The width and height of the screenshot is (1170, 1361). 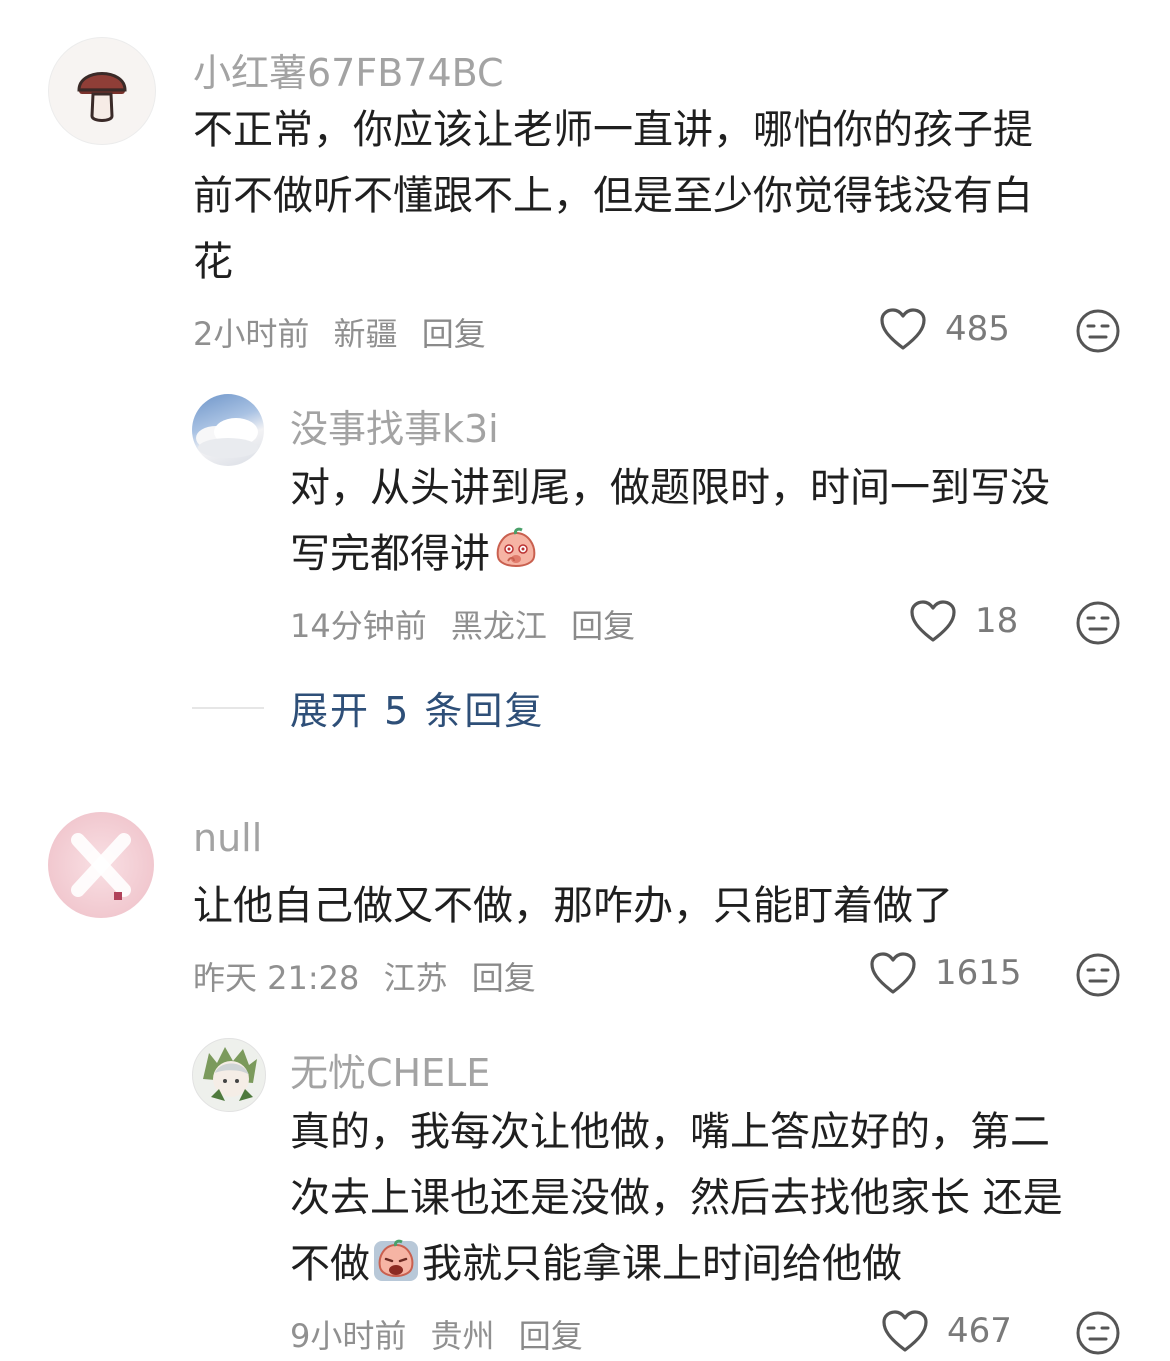 I want to click on reply-line-text: 我就只能拿课上时间给他做, so click(x=662, y=1264).